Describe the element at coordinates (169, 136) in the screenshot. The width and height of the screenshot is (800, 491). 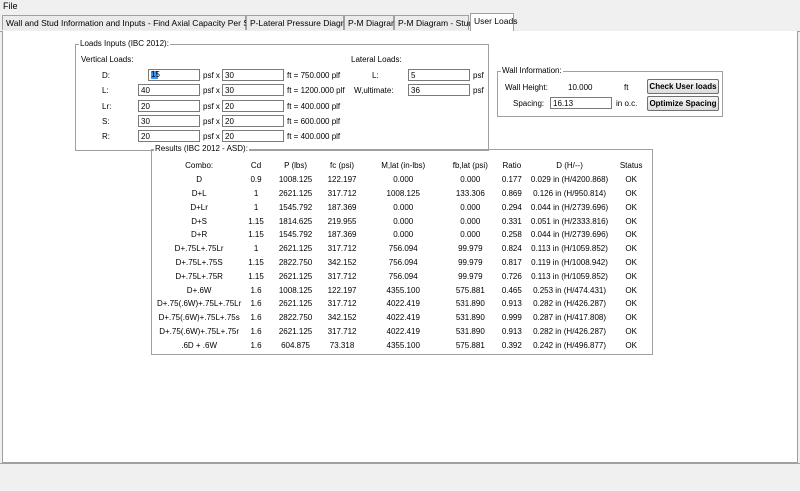
I see `rain-load-input` at that location.